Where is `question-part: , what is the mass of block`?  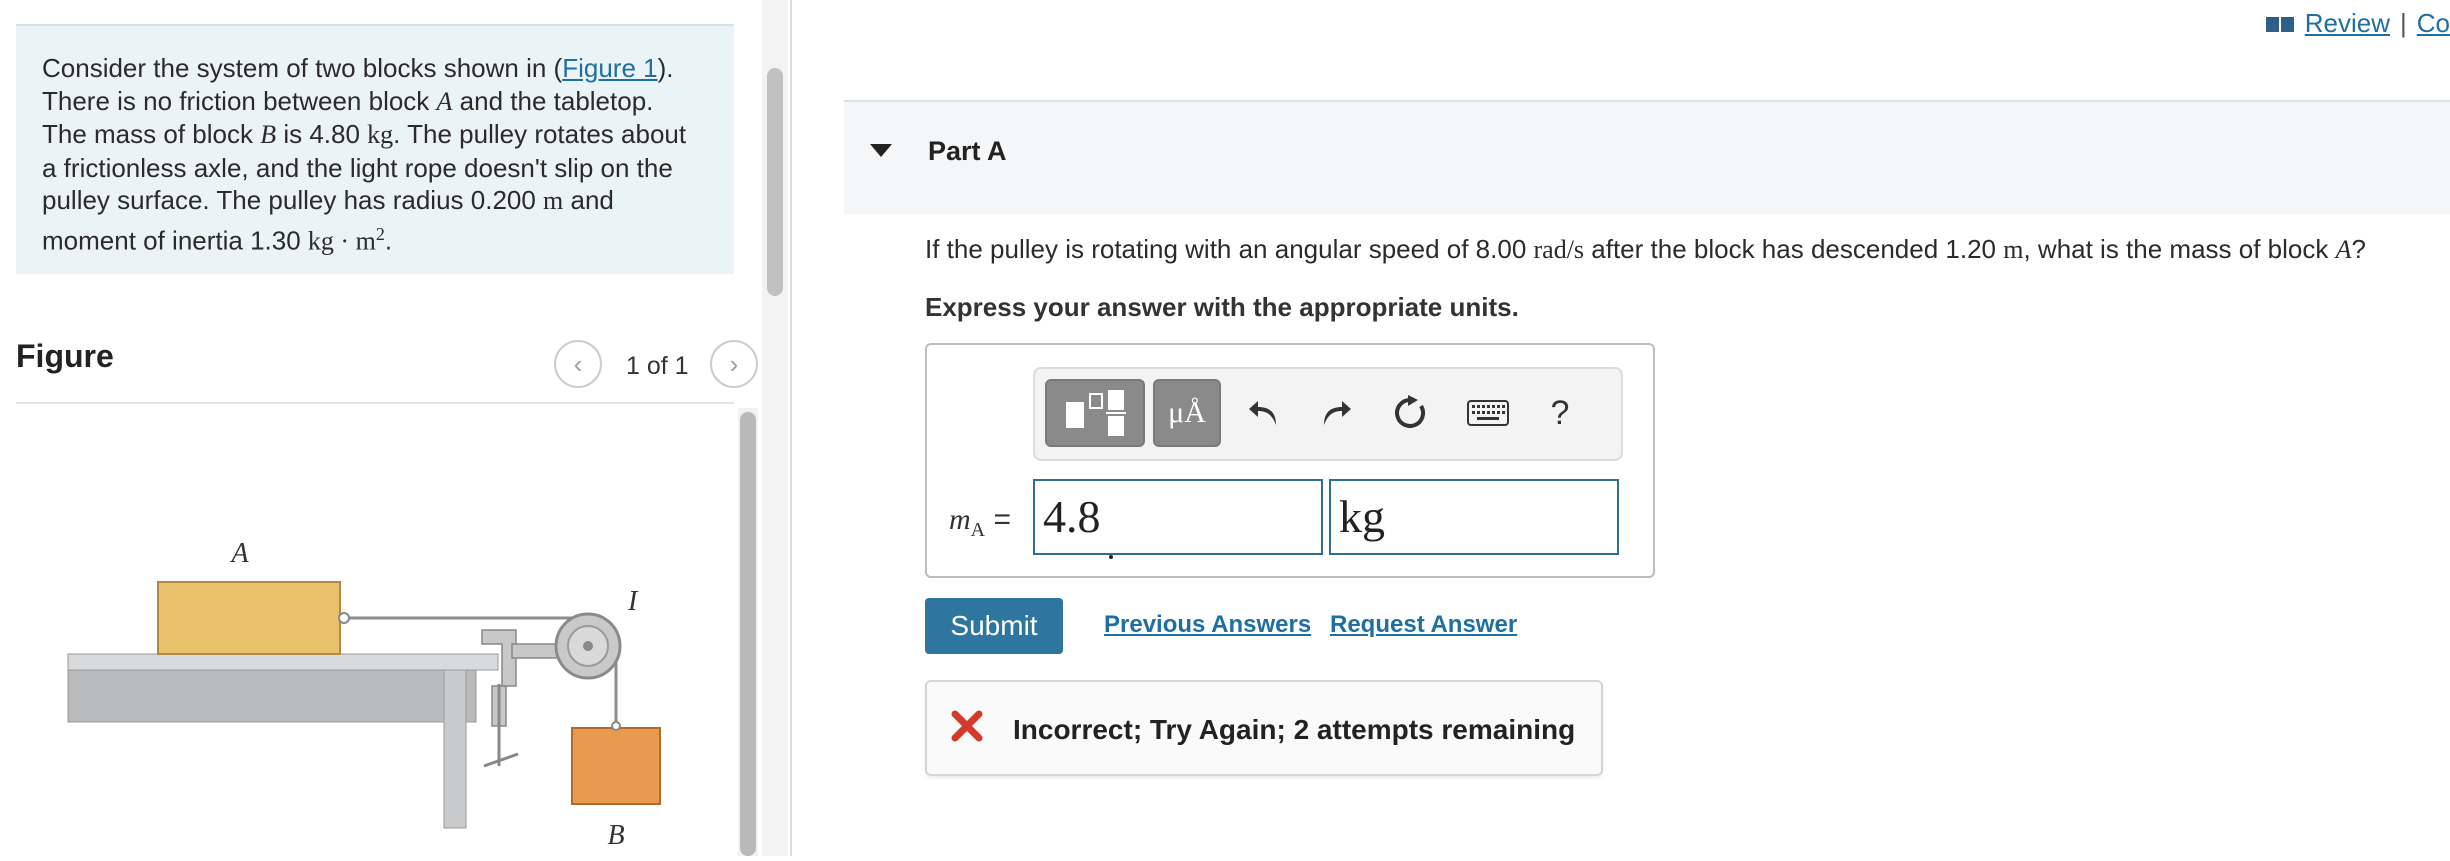 question-part: , what is the mass of block is located at coordinates (2179, 249).